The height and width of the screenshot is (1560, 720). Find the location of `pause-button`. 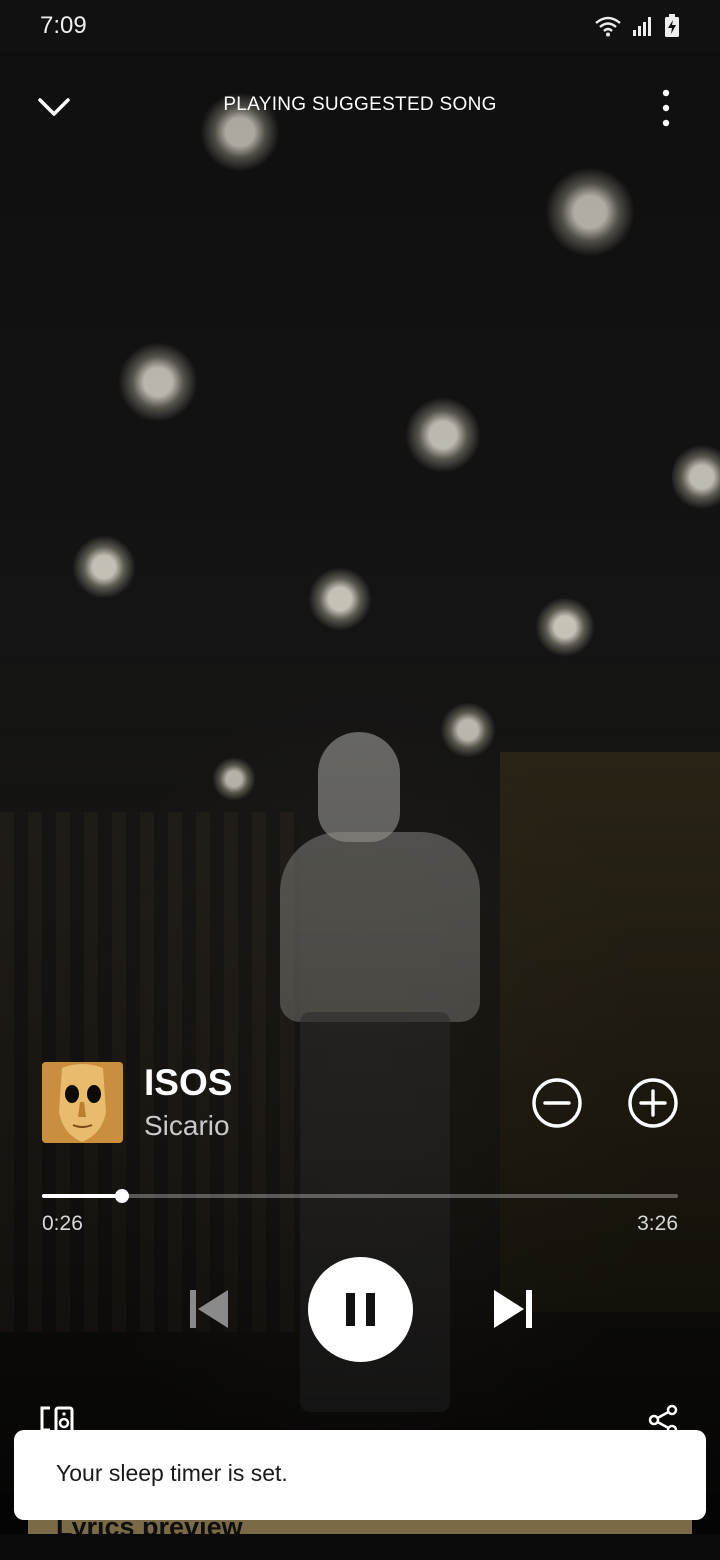

pause-button is located at coordinates (360, 1309).